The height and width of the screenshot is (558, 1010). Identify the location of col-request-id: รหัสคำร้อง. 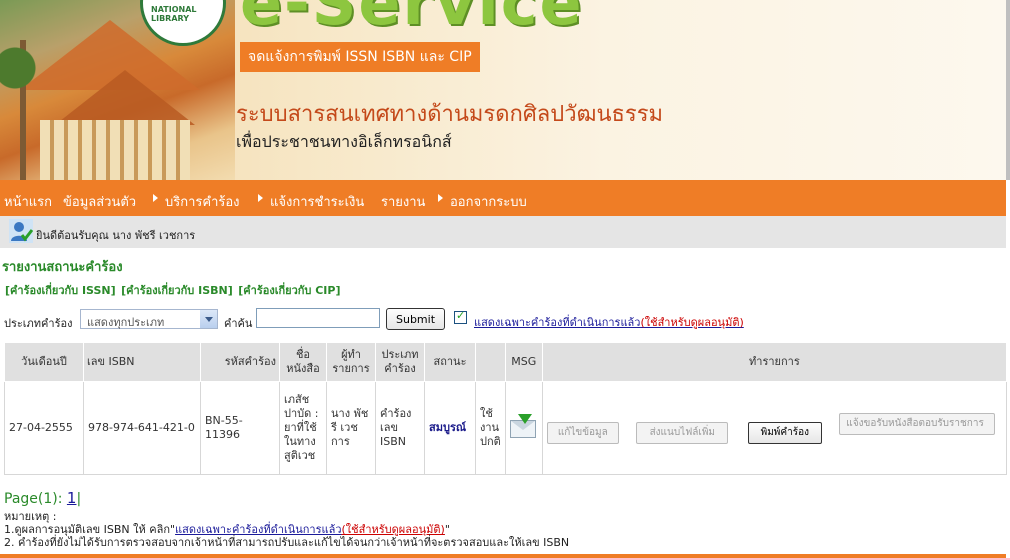
(240, 362).